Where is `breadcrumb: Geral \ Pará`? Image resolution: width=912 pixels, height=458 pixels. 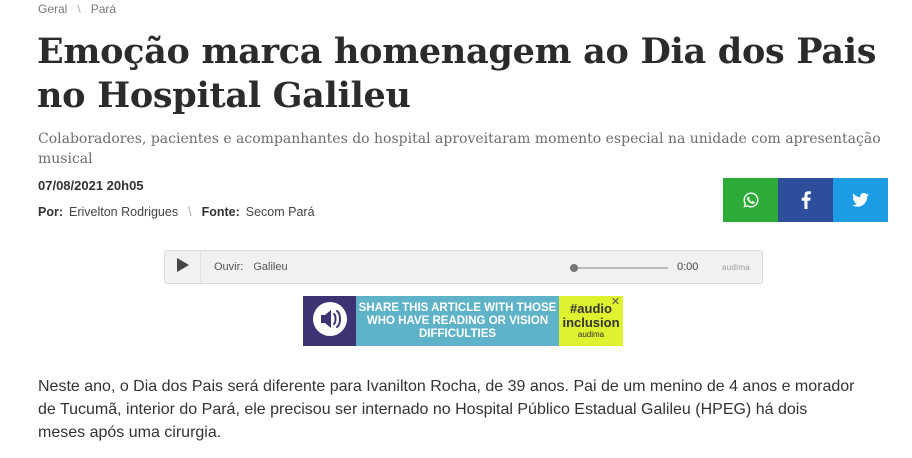
breadcrumb: Geral \ Pará is located at coordinates (77, 9).